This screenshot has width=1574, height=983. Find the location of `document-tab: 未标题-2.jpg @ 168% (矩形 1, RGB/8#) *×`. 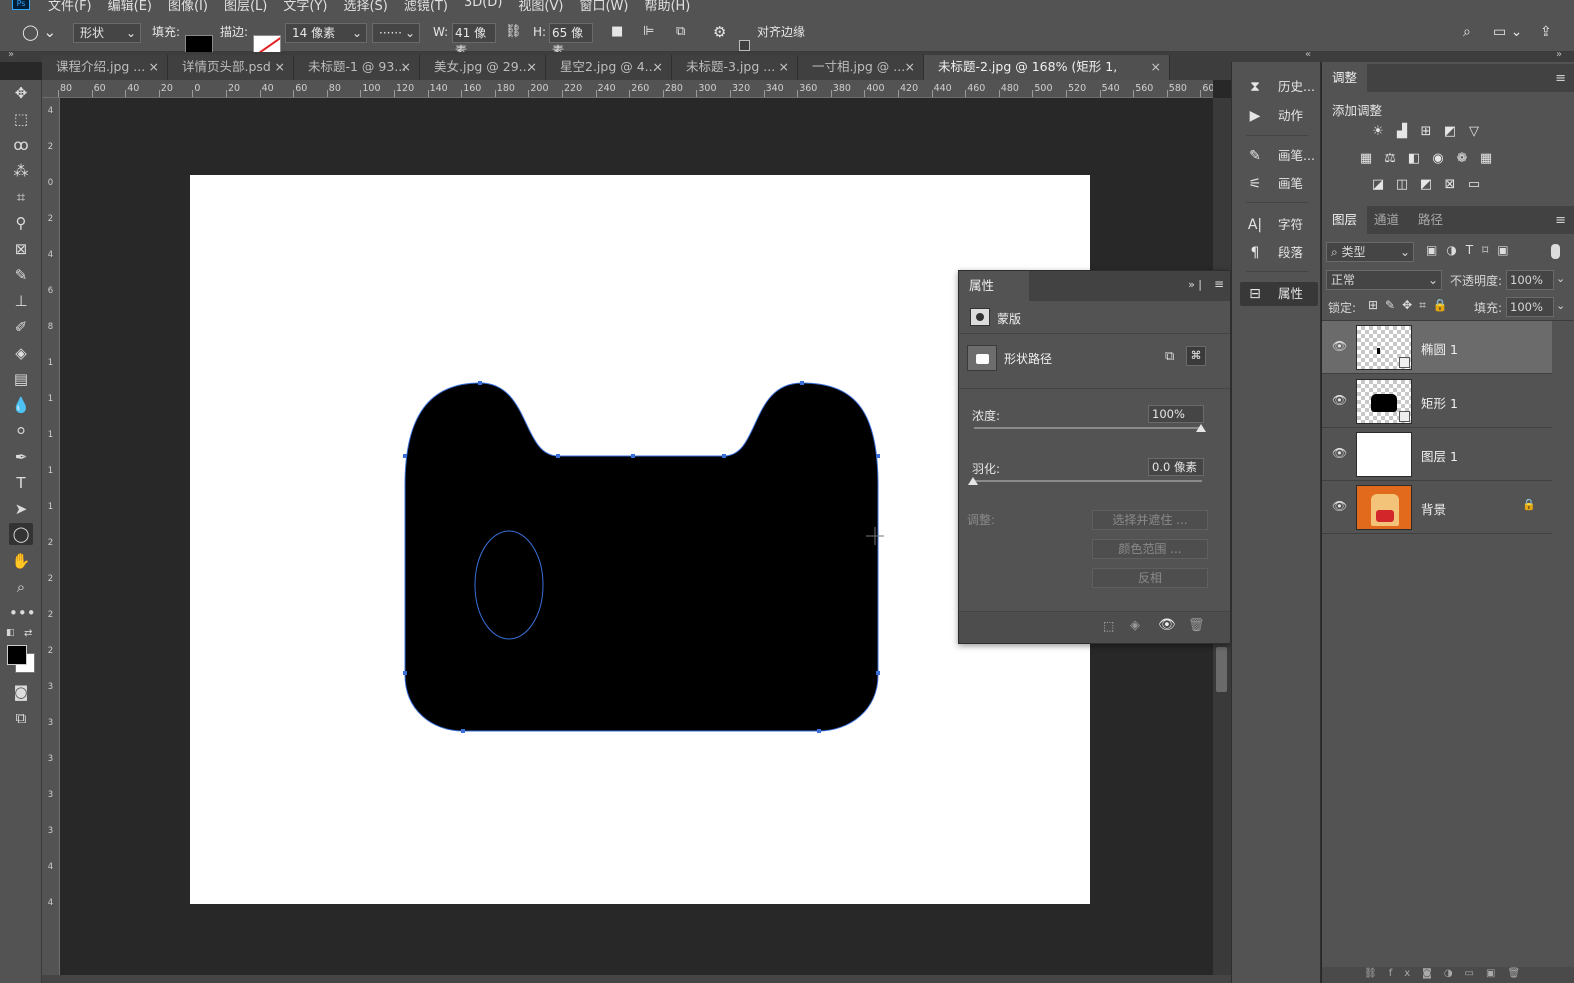

document-tab: 未标题-2.jpg @ 168% (矩形 1, RGB/8#) *× is located at coordinates (1047, 76).